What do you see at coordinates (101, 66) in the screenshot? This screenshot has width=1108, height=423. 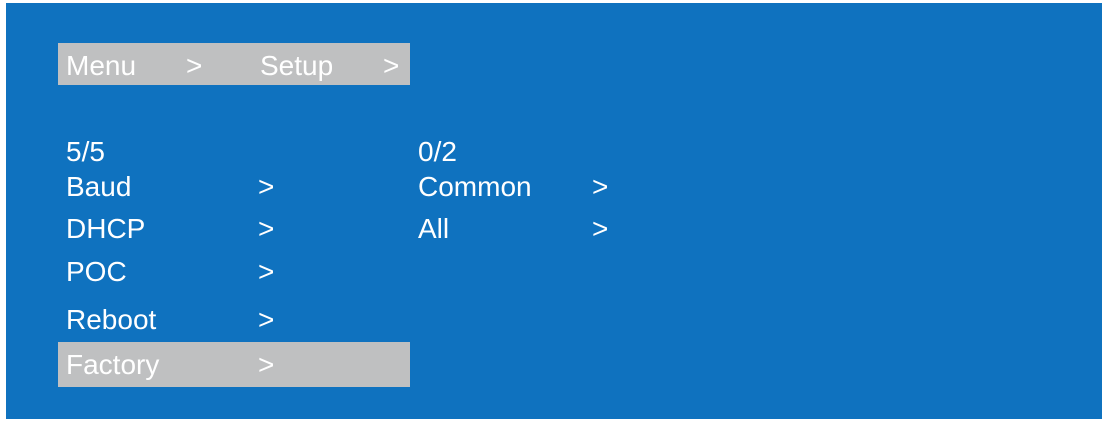 I see `breadcrumb-item-menu: Menu` at bounding box center [101, 66].